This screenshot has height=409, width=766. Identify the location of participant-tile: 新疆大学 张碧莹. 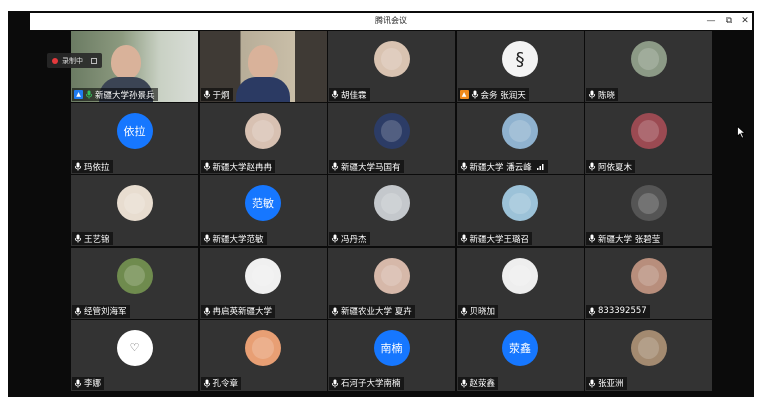
(648, 211).